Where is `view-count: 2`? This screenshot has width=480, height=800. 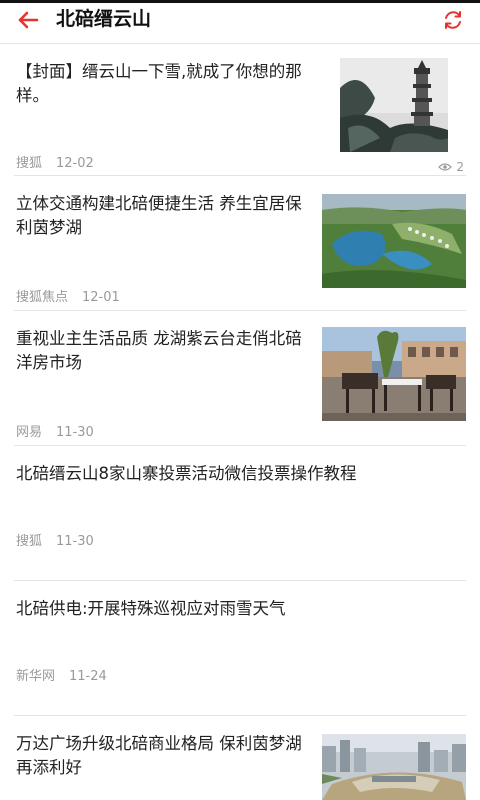 view-count: 2 is located at coordinates (451, 167).